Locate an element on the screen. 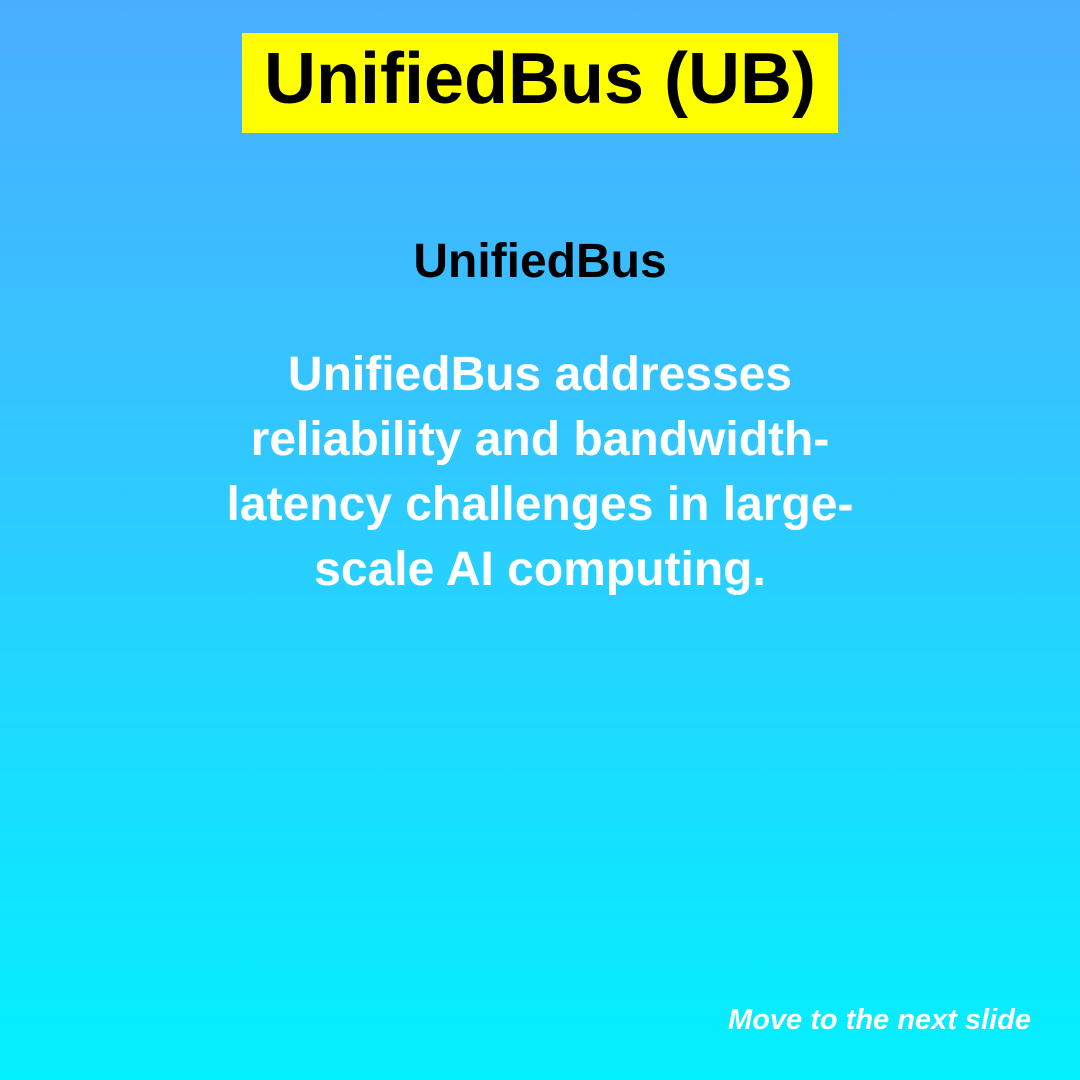 The height and width of the screenshot is (1080, 1080). next-slide-link: Move to the next slide is located at coordinates (879, 1020).